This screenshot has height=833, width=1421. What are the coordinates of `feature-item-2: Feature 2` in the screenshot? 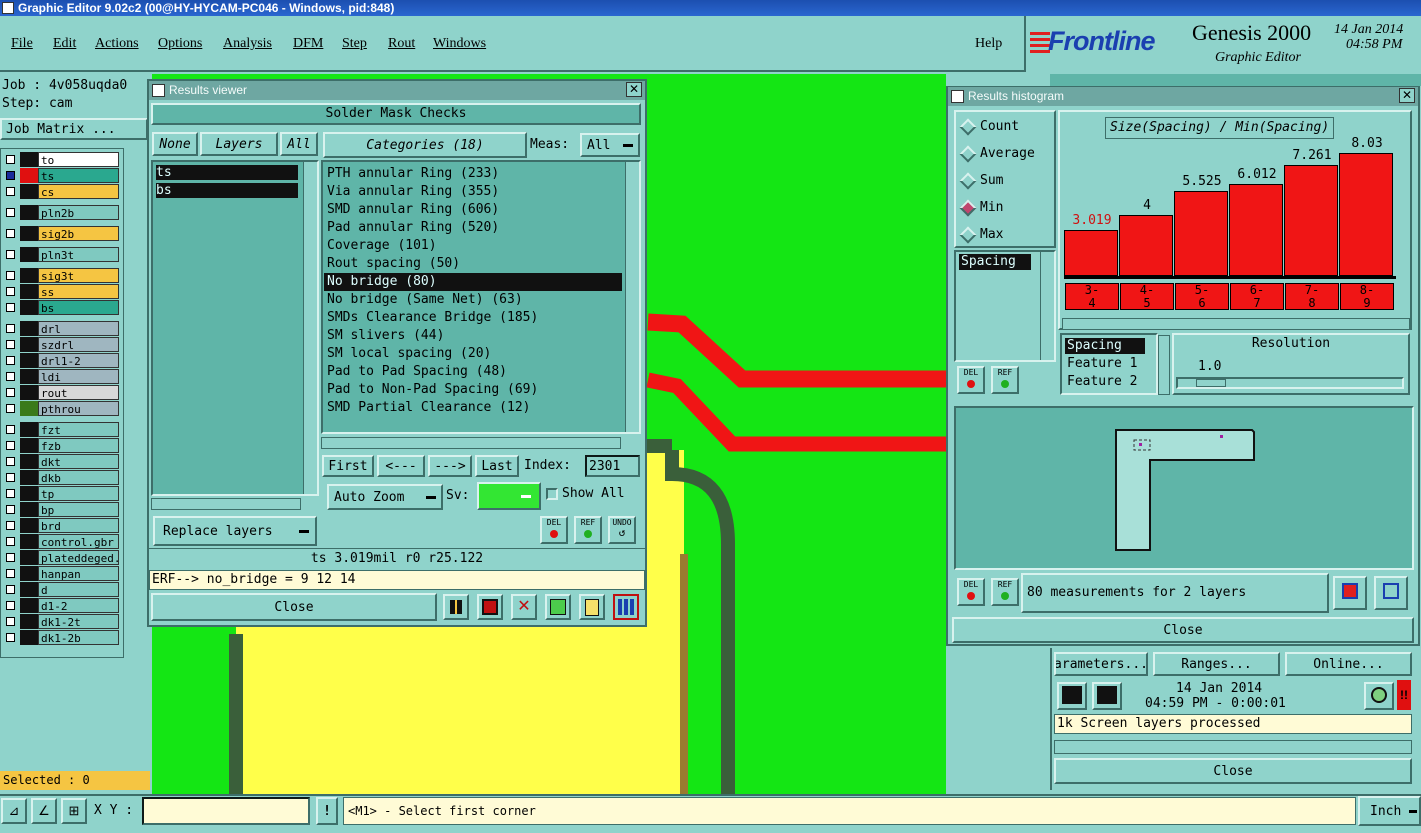 It's located at (1102, 381).